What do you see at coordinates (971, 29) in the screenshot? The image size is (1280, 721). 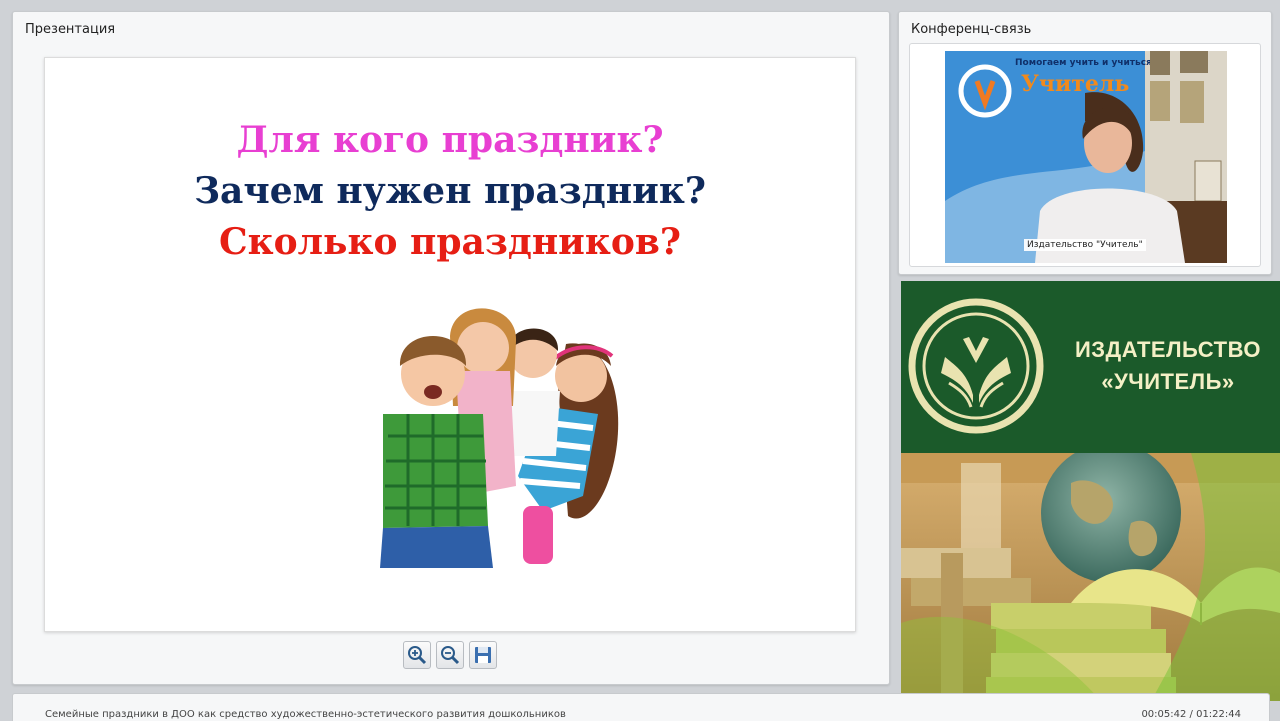 I see `conference-title: Конференц-связь` at bounding box center [971, 29].